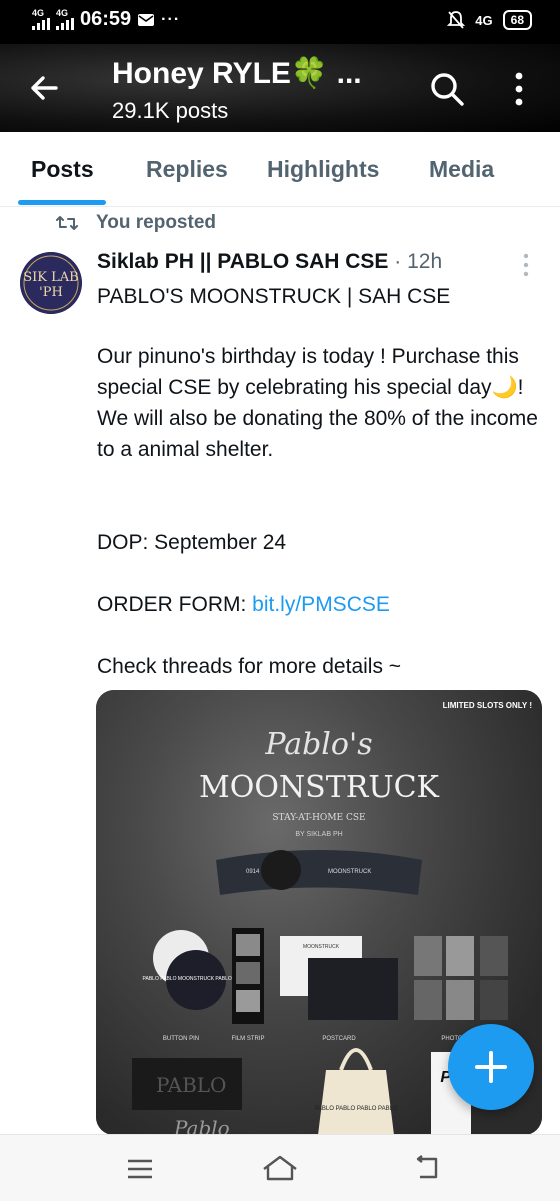  What do you see at coordinates (356, 1102) in the screenshot?
I see `tote-bag` at bounding box center [356, 1102].